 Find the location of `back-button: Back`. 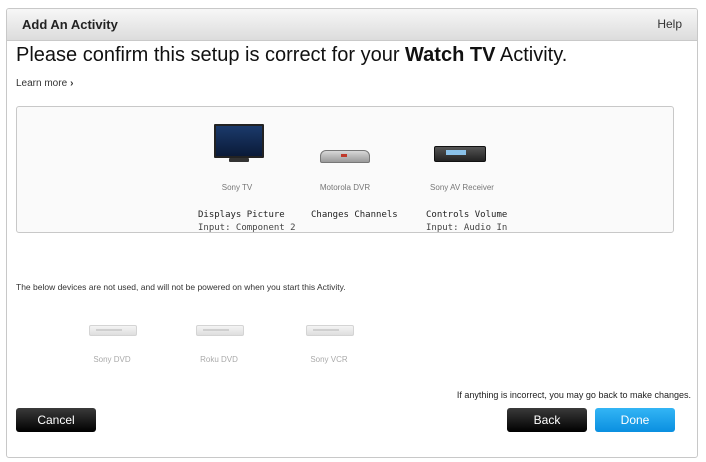

back-button: Back is located at coordinates (547, 420).